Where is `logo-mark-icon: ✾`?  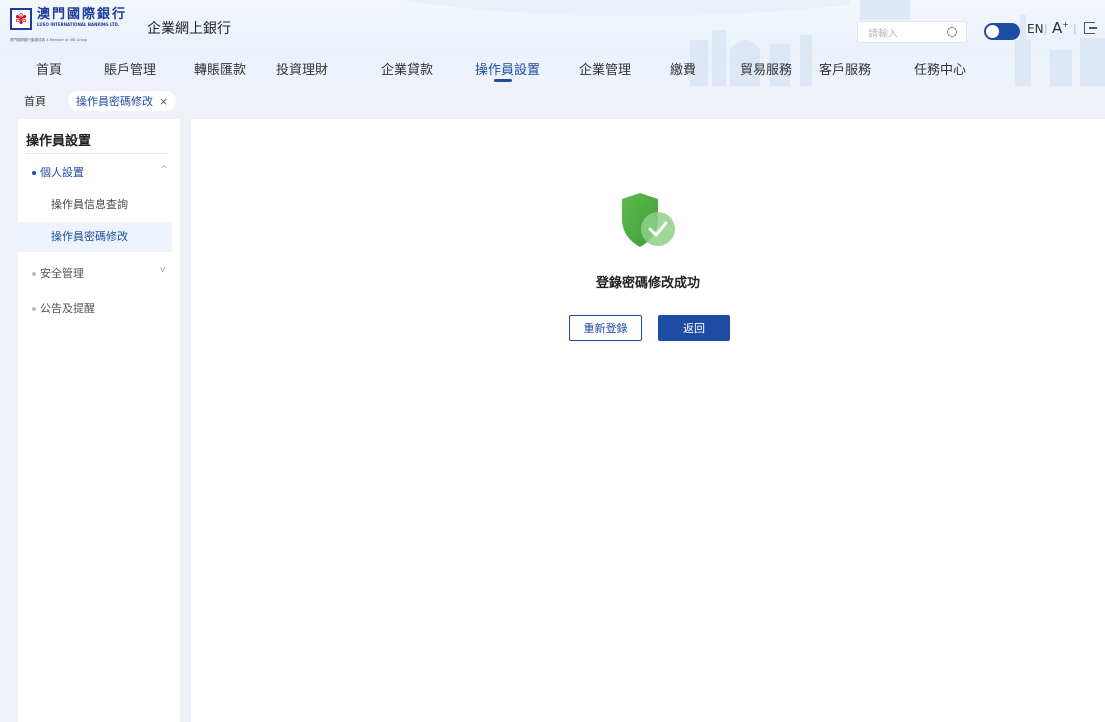 logo-mark-icon: ✾ is located at coordinates (21, 19).